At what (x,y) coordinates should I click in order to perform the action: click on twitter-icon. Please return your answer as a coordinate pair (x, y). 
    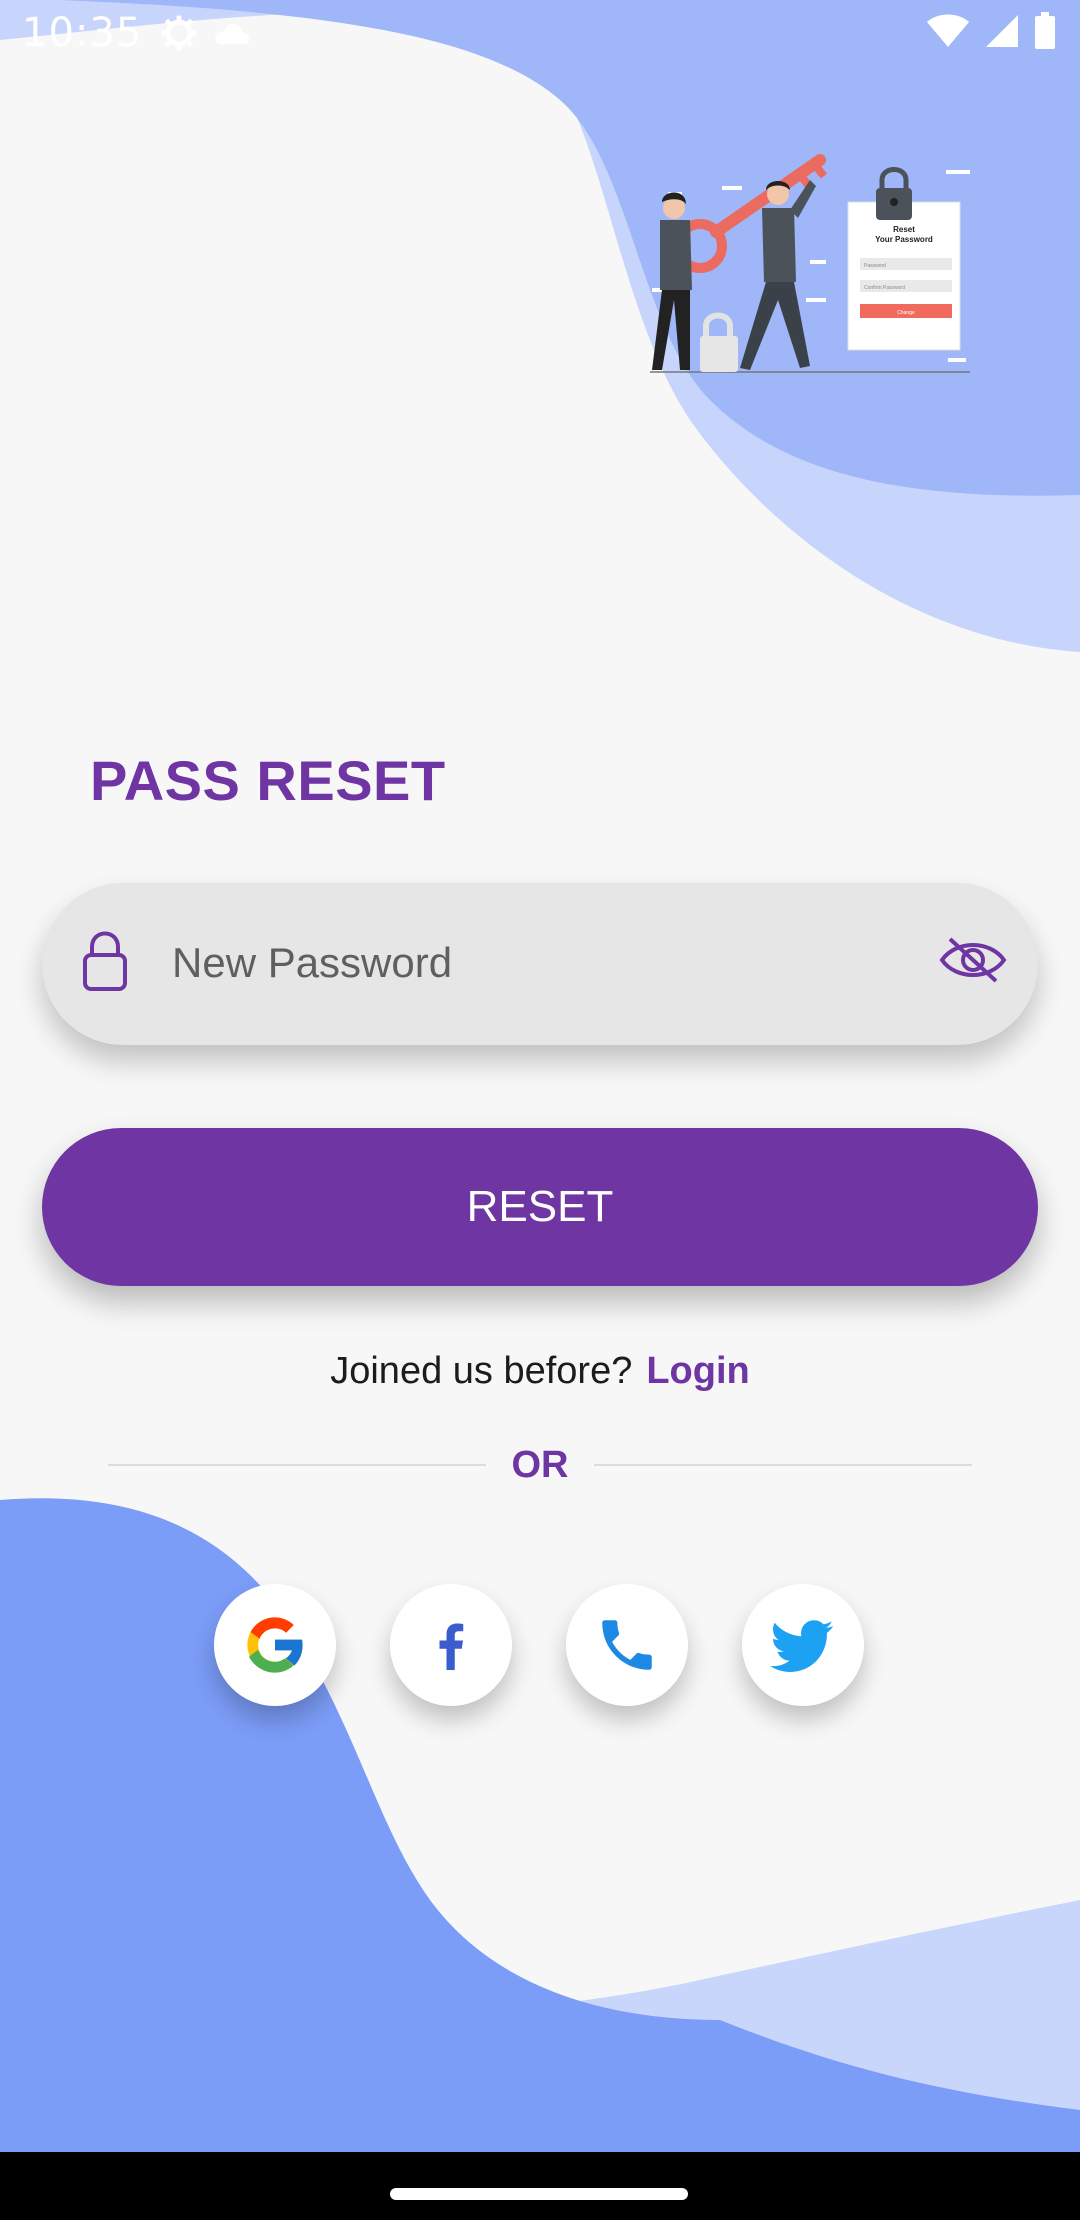
    Looking at the image, I should click on (802, 1646).